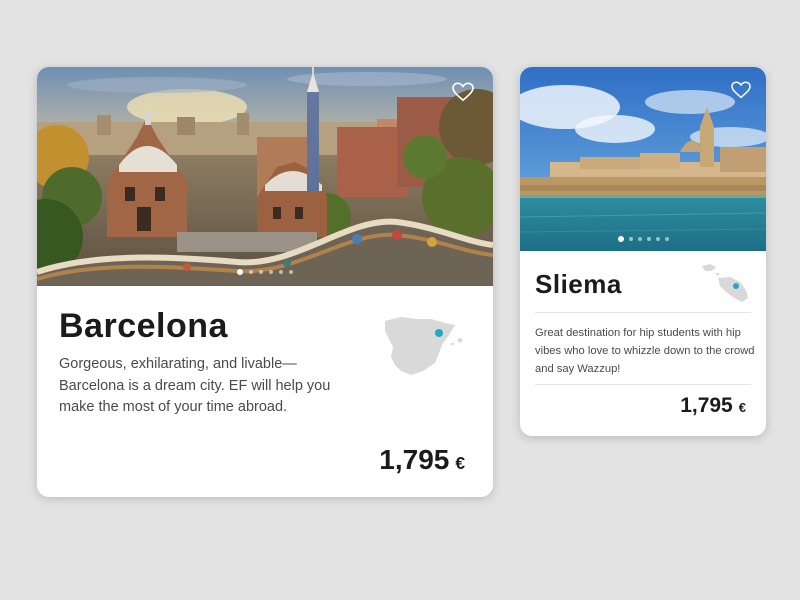  I want to click on sliema-harbour-photo, so click(643, 159).